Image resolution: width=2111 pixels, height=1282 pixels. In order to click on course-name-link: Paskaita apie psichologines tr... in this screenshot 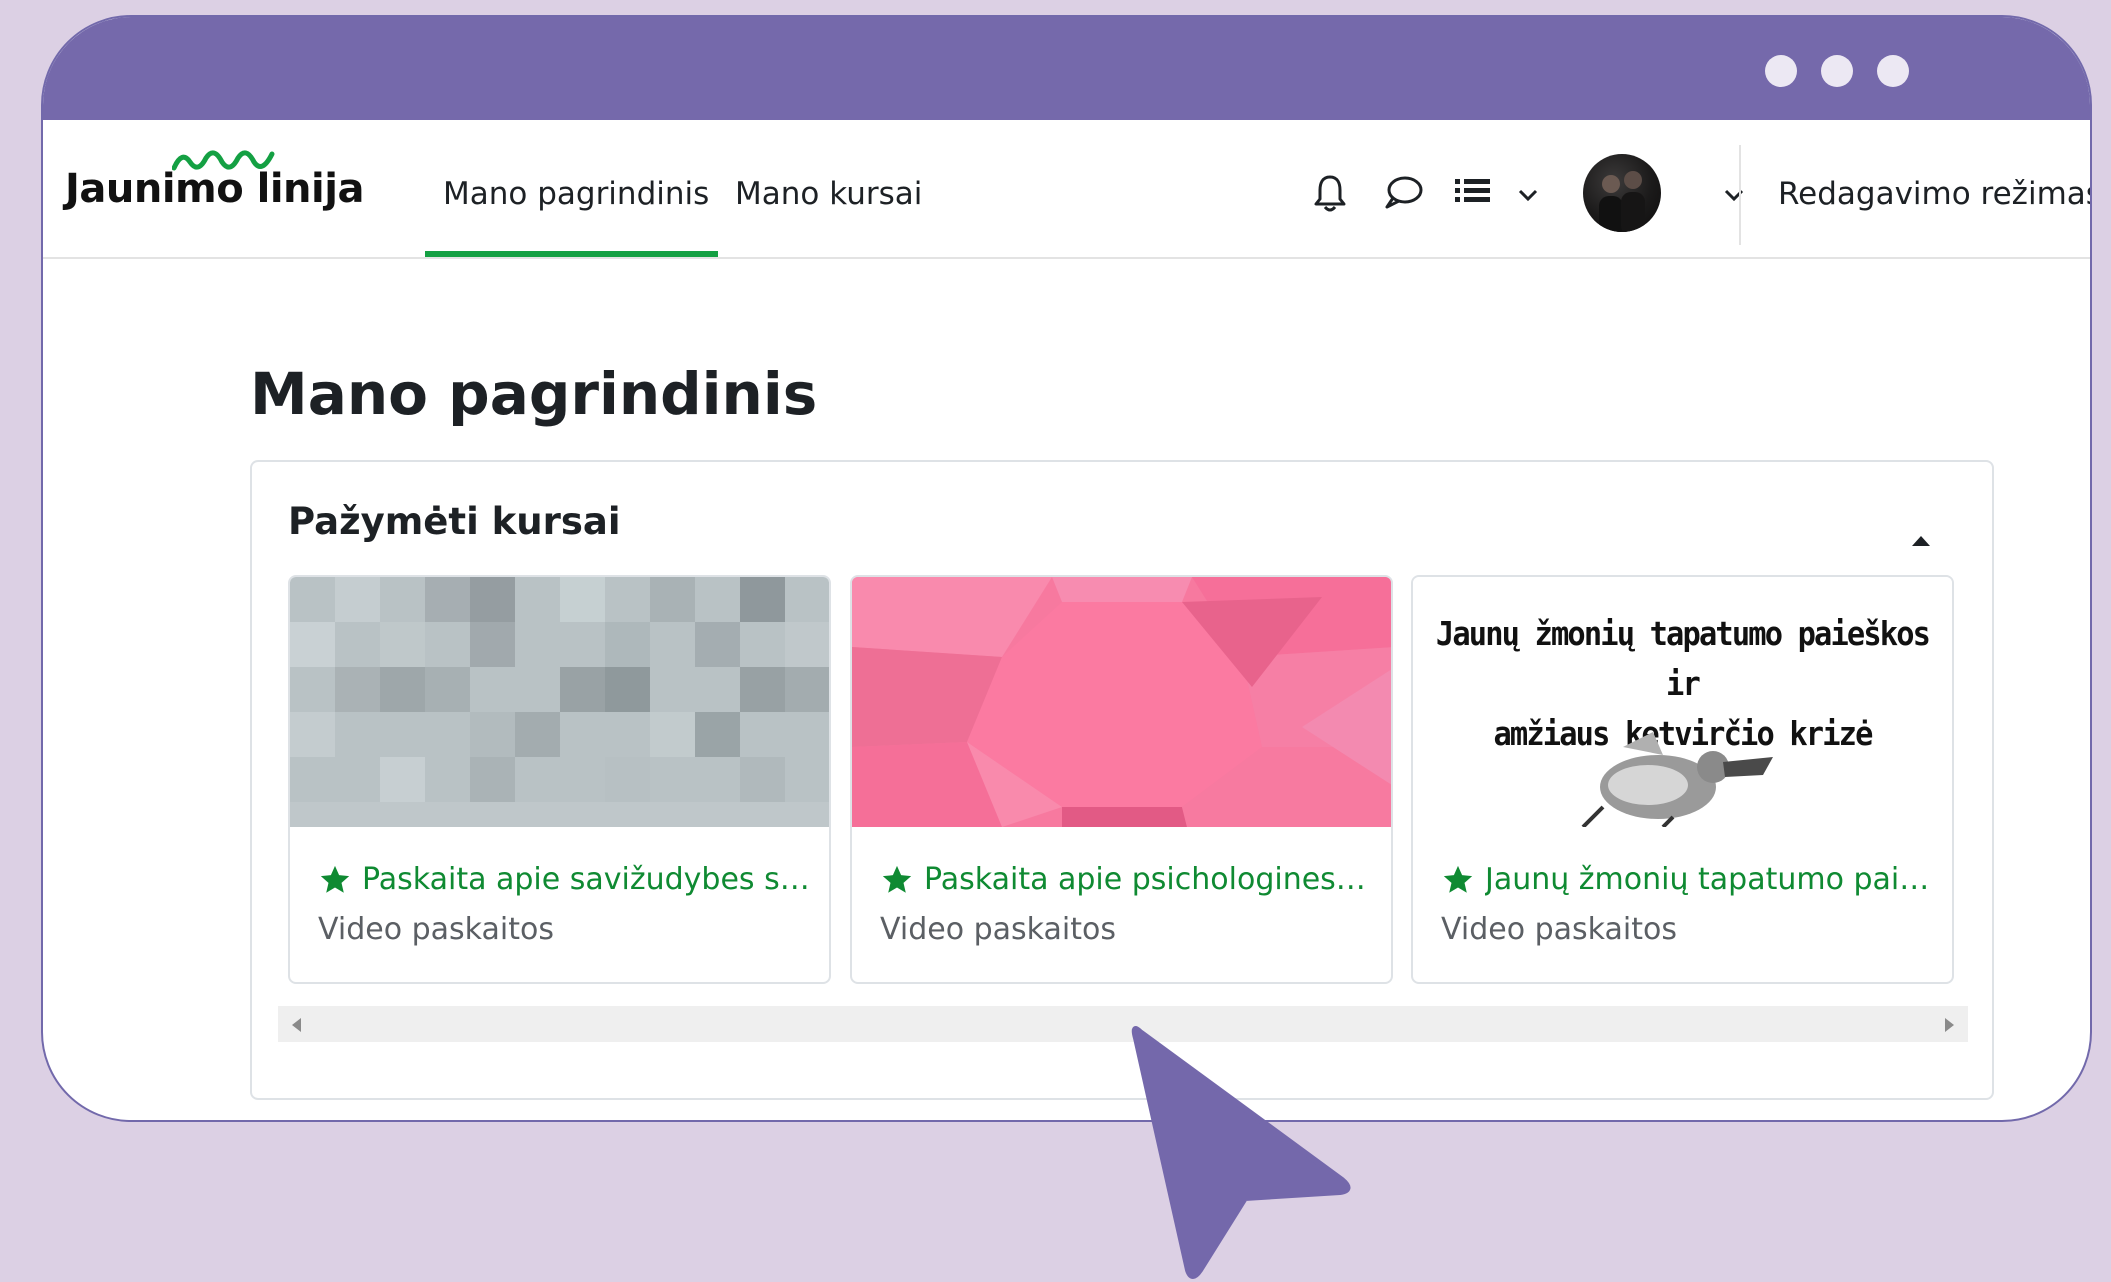, I will do `click(1149, 879)`.